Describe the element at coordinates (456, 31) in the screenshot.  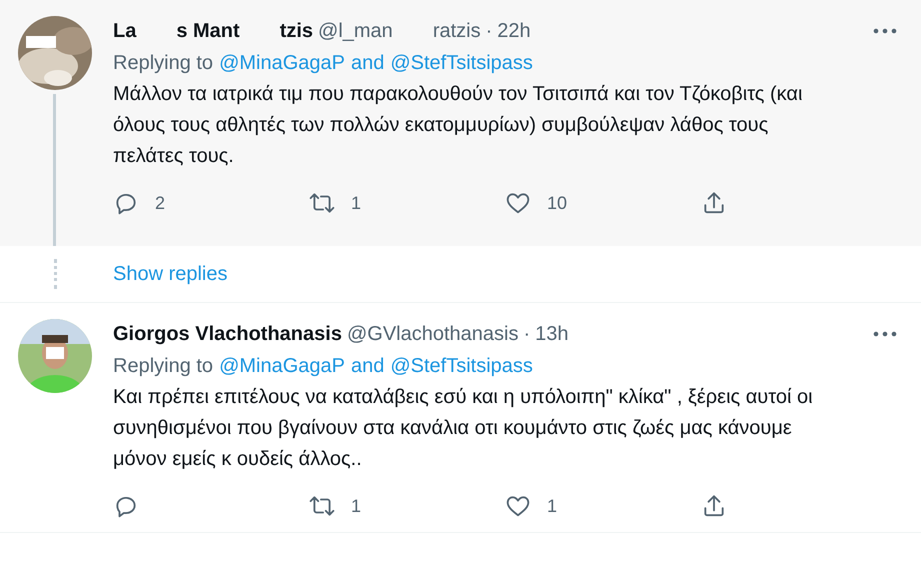
I see `author-handle: ratzis` at that location.